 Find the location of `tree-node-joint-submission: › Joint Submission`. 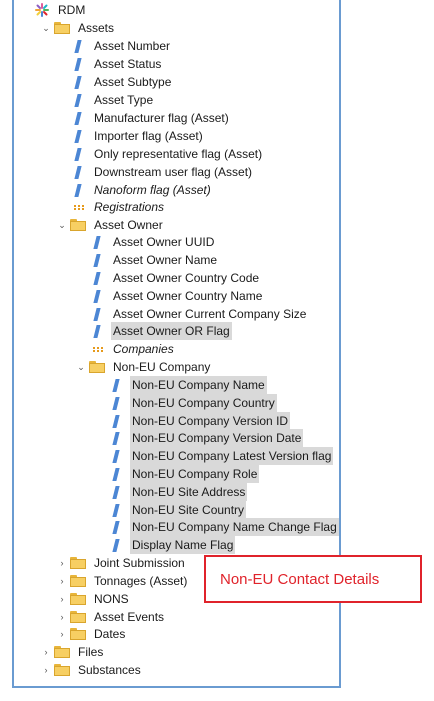

tree-node-joint-submission: › Joint Submission is located at coordinates (121, 563).